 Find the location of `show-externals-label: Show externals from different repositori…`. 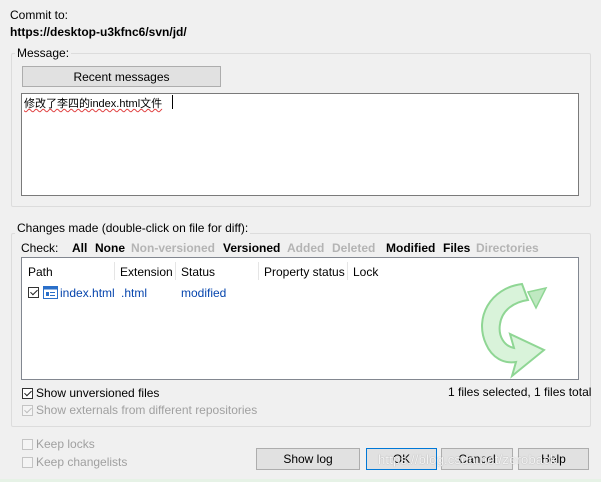

show-externals-label: Show externals from different repositori… is located at coordinates (147, 410).